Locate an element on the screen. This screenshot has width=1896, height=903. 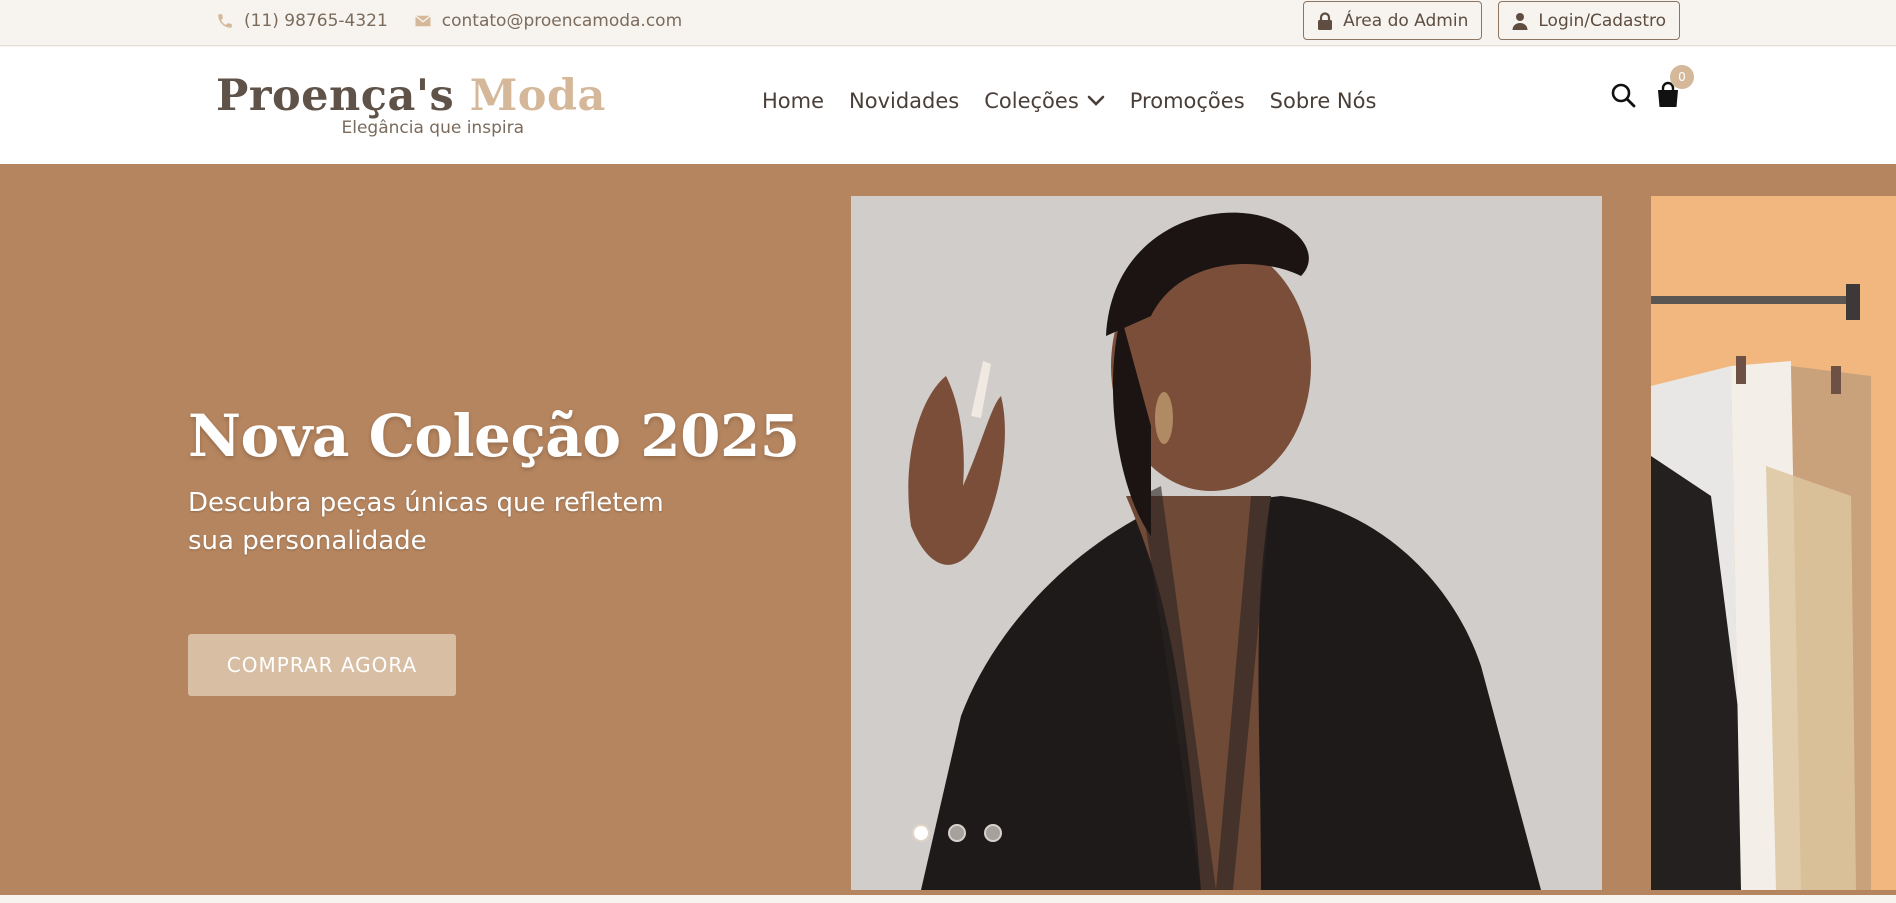
cart-count-badge: 0 is located at coordinates (1682, 77).